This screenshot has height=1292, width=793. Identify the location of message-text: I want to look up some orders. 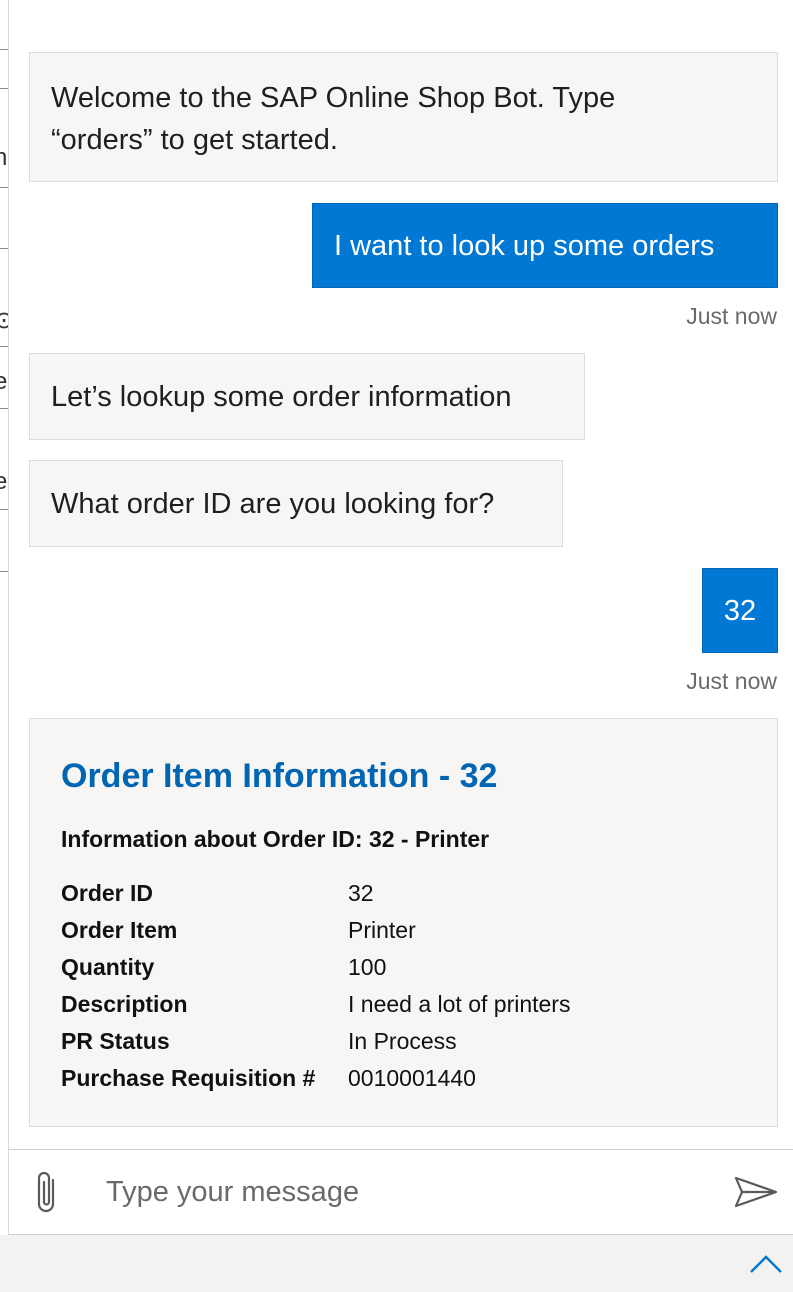
(524, 246).